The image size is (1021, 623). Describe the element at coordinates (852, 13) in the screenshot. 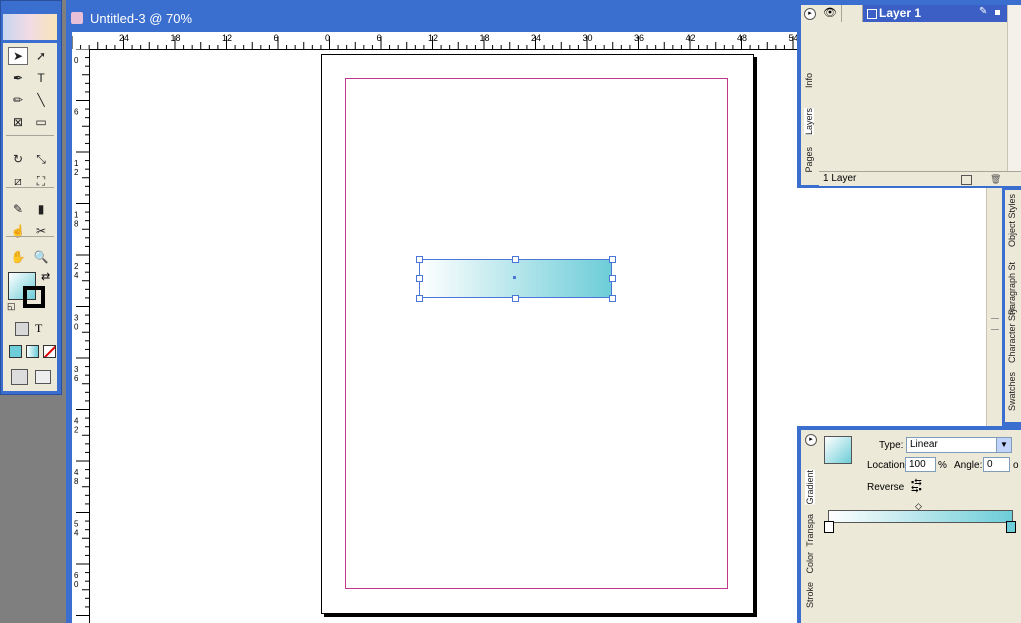

I see `lock-toggle` at that location.